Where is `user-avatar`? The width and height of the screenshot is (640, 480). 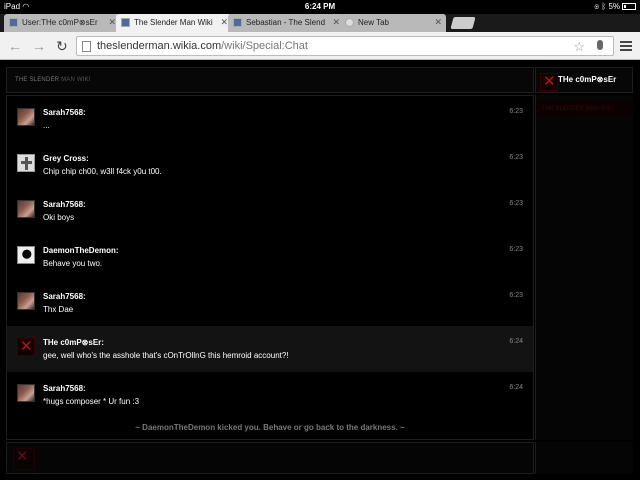
user-avatar is located at coordinates (549, 82).